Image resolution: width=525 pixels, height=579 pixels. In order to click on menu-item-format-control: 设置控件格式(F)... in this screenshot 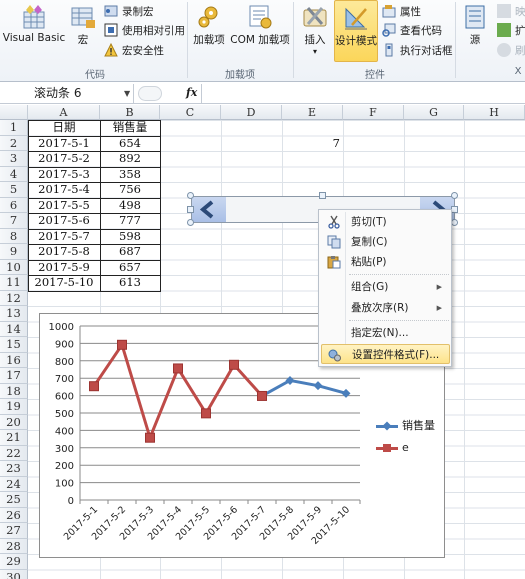, I will do `click(385, 354)`.